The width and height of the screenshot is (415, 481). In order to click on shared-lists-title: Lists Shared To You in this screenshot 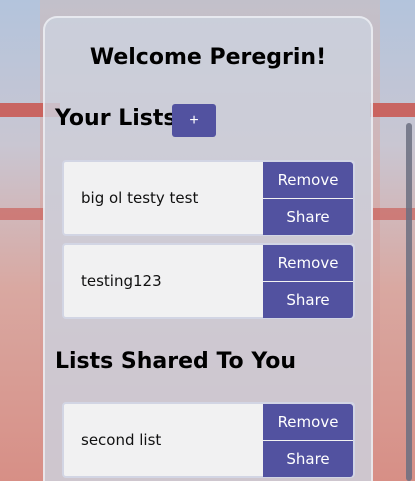, I will do `click(176, 361)`.